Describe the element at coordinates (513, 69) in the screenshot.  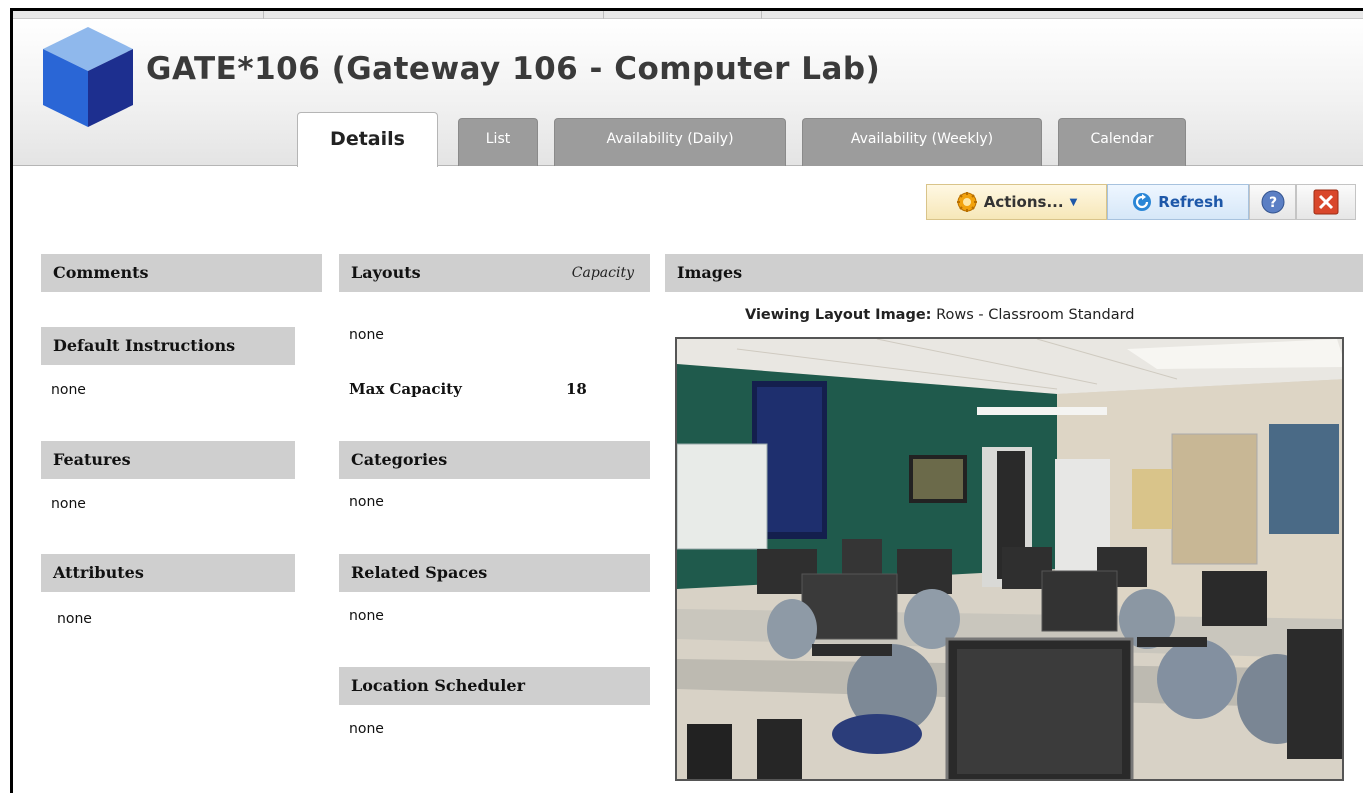
I see `page-title: GATE*106 (Gateway 106 - Computer Lab)` at that location.